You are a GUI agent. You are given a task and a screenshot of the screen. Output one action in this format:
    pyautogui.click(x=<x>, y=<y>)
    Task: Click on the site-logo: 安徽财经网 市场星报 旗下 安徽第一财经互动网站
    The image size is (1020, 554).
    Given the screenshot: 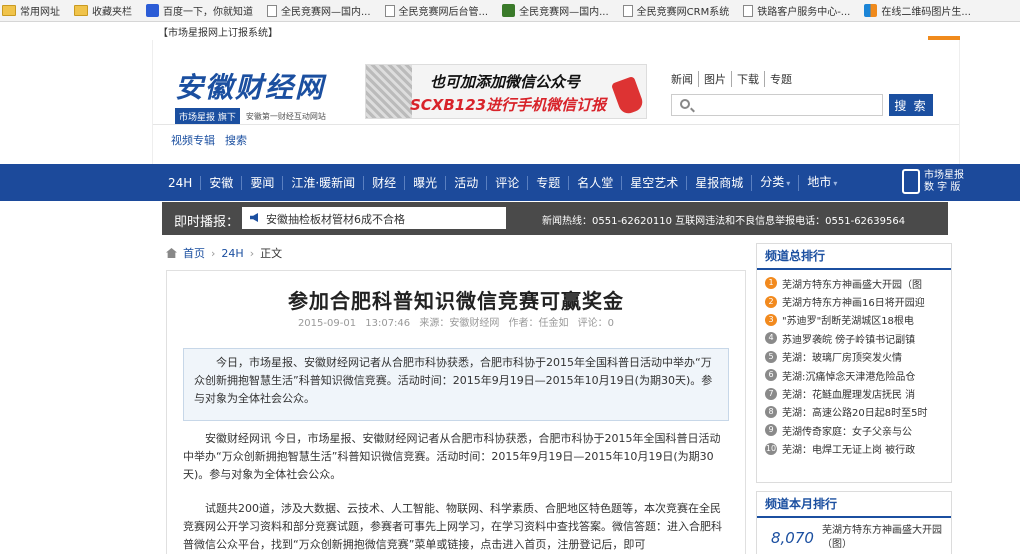 What is the action you would take?
    pyautogui.click(x=270, y=96)
    